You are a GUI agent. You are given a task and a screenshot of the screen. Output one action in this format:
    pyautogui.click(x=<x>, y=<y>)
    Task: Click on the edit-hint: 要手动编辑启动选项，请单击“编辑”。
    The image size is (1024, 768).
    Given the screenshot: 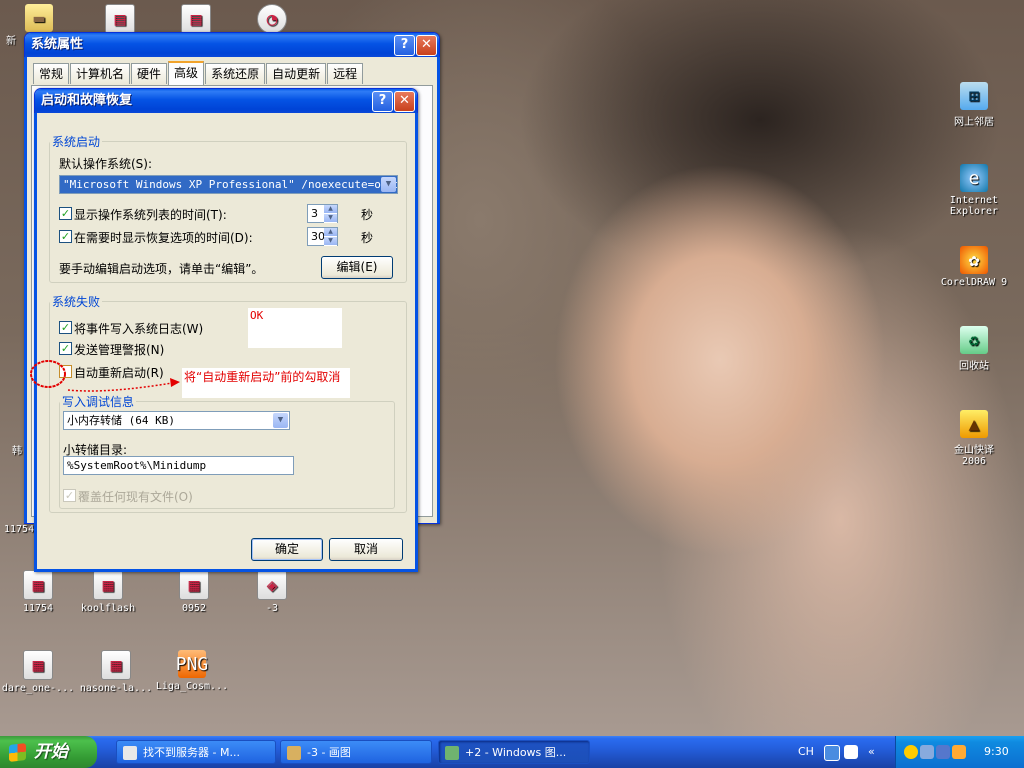 What is the action you would take?
    pyautogui.click(x=161, y=269)
    